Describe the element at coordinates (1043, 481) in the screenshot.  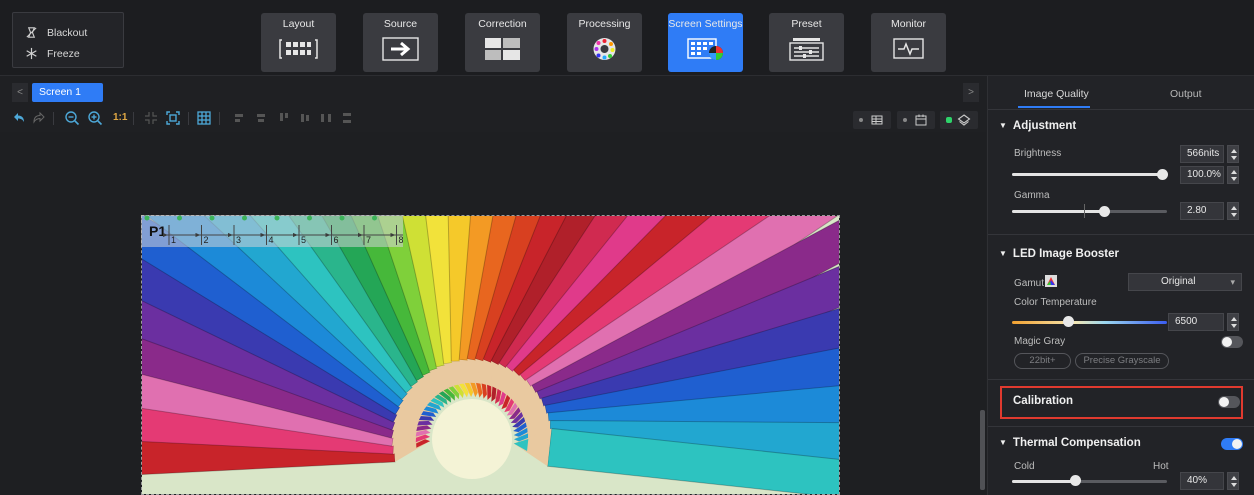
I see `thermal-slider-fill` at that location.